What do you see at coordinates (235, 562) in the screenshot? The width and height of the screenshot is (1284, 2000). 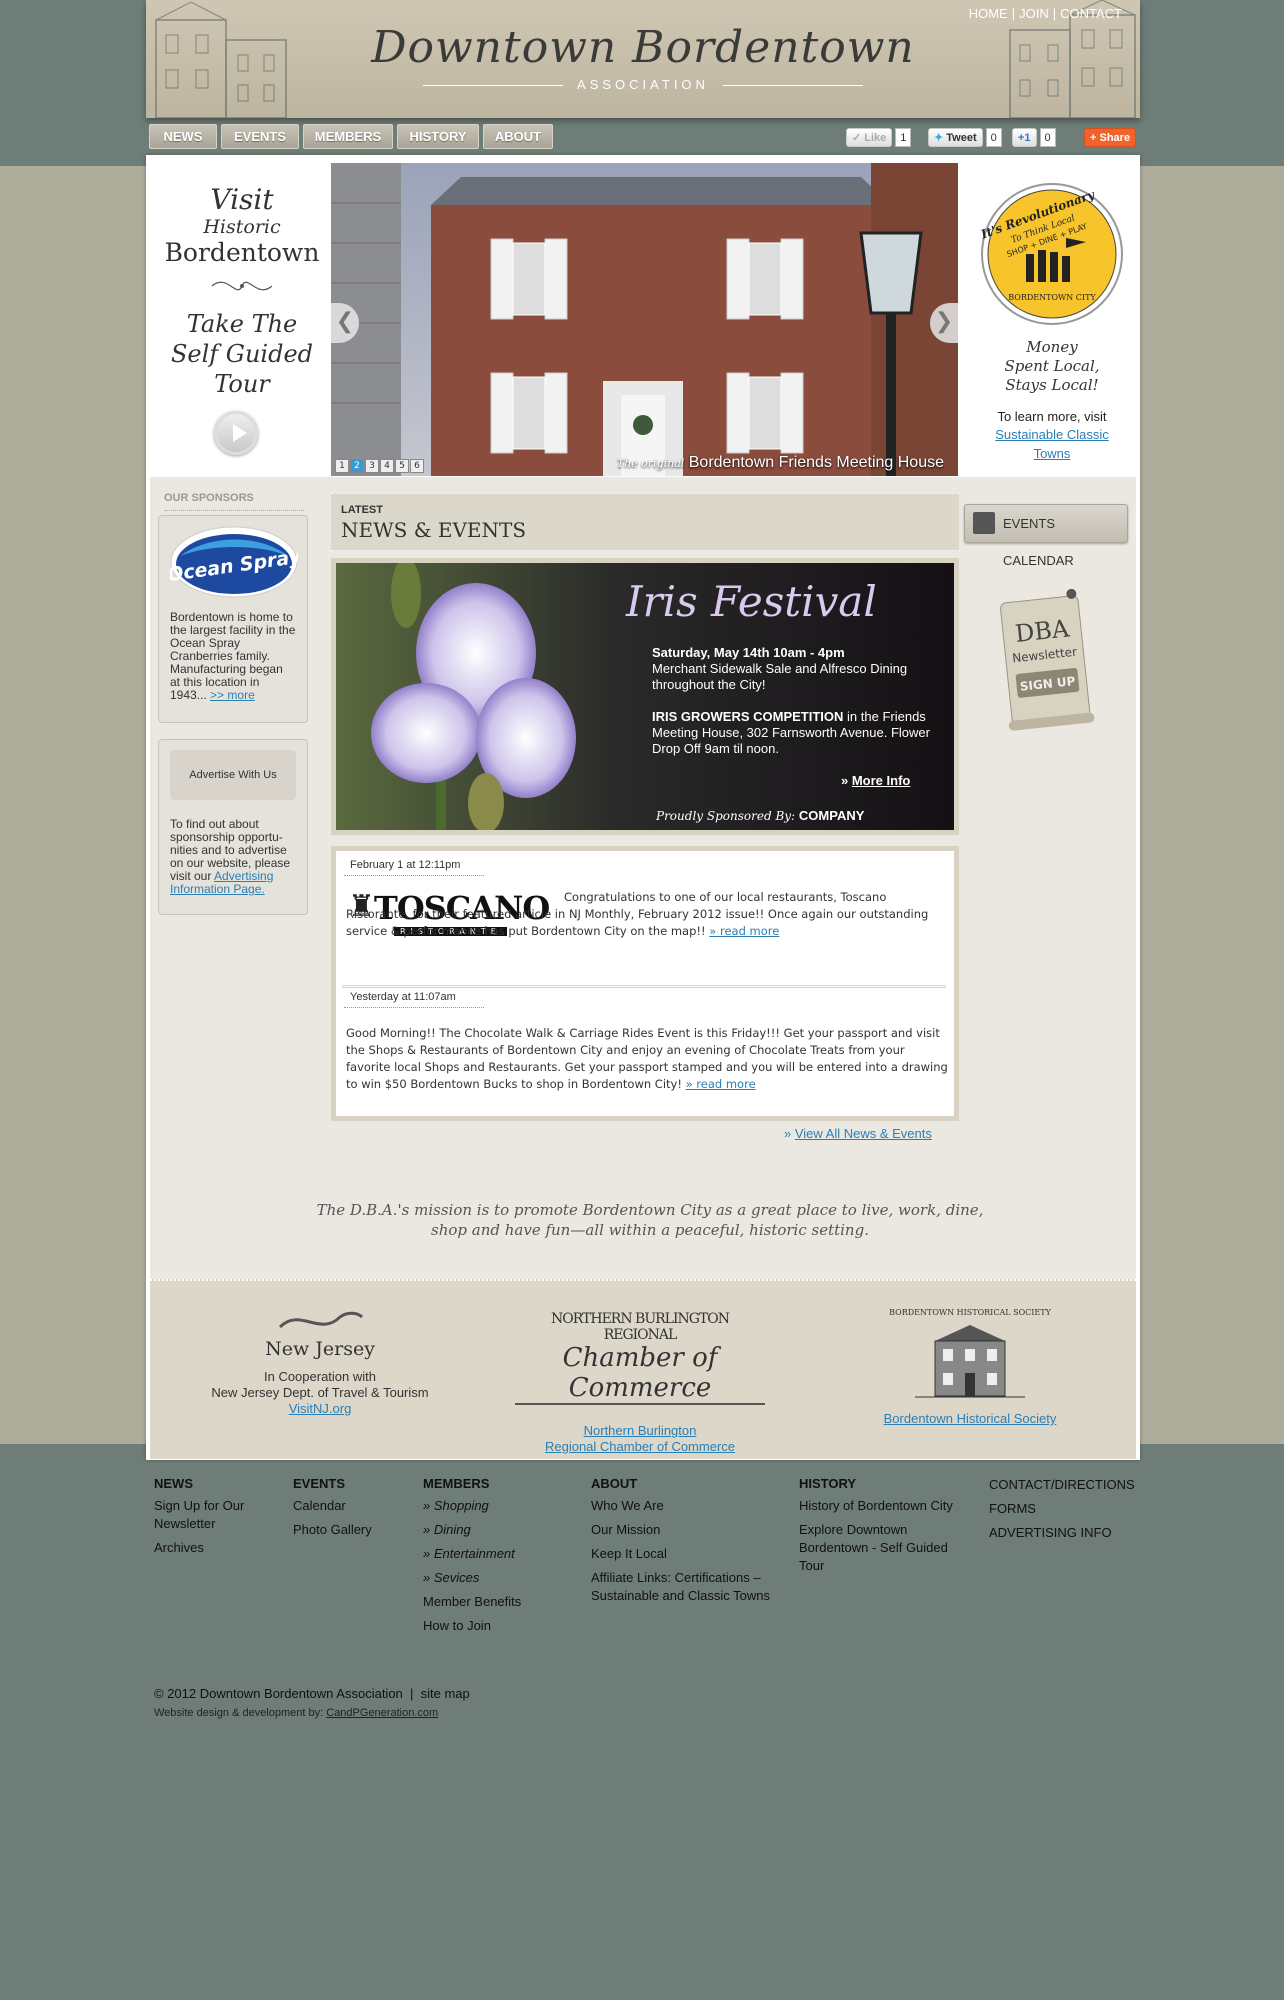 I see `ocean-spray-logo: Ocean Spray` at bounding box center [235, 562].